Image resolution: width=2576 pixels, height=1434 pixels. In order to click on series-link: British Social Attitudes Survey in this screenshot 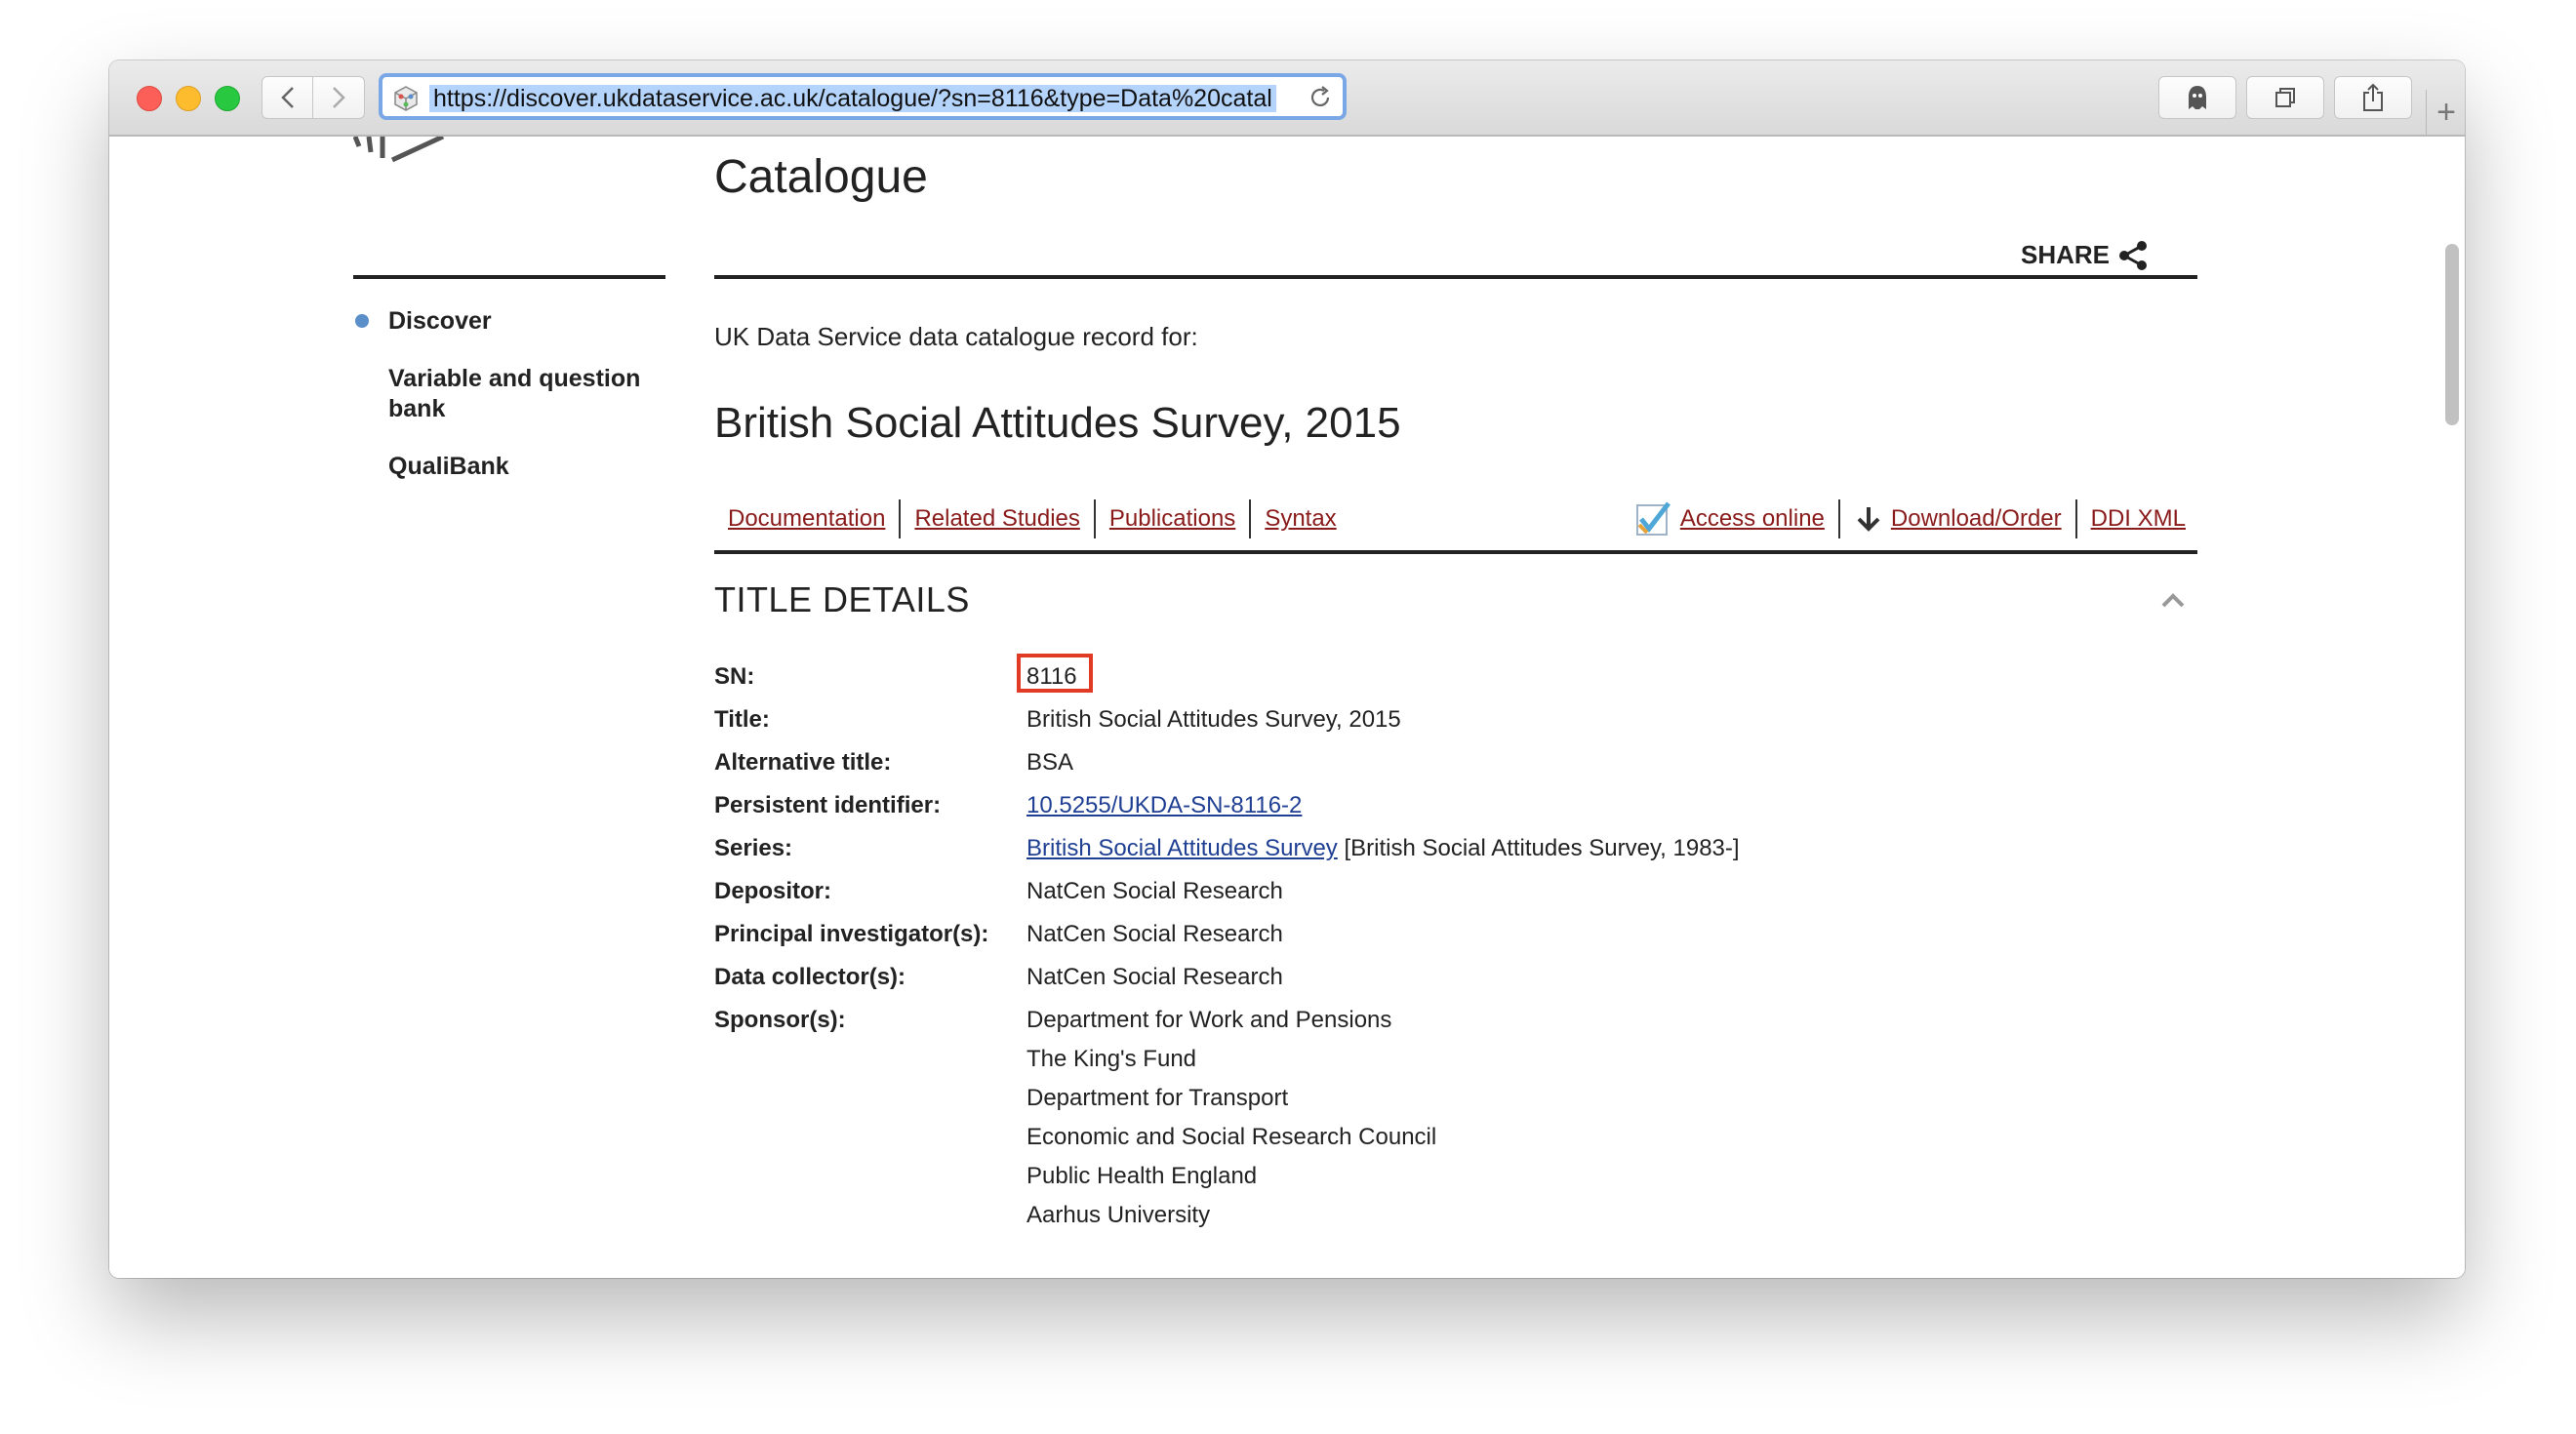, I will do `click(1182, 848)`.